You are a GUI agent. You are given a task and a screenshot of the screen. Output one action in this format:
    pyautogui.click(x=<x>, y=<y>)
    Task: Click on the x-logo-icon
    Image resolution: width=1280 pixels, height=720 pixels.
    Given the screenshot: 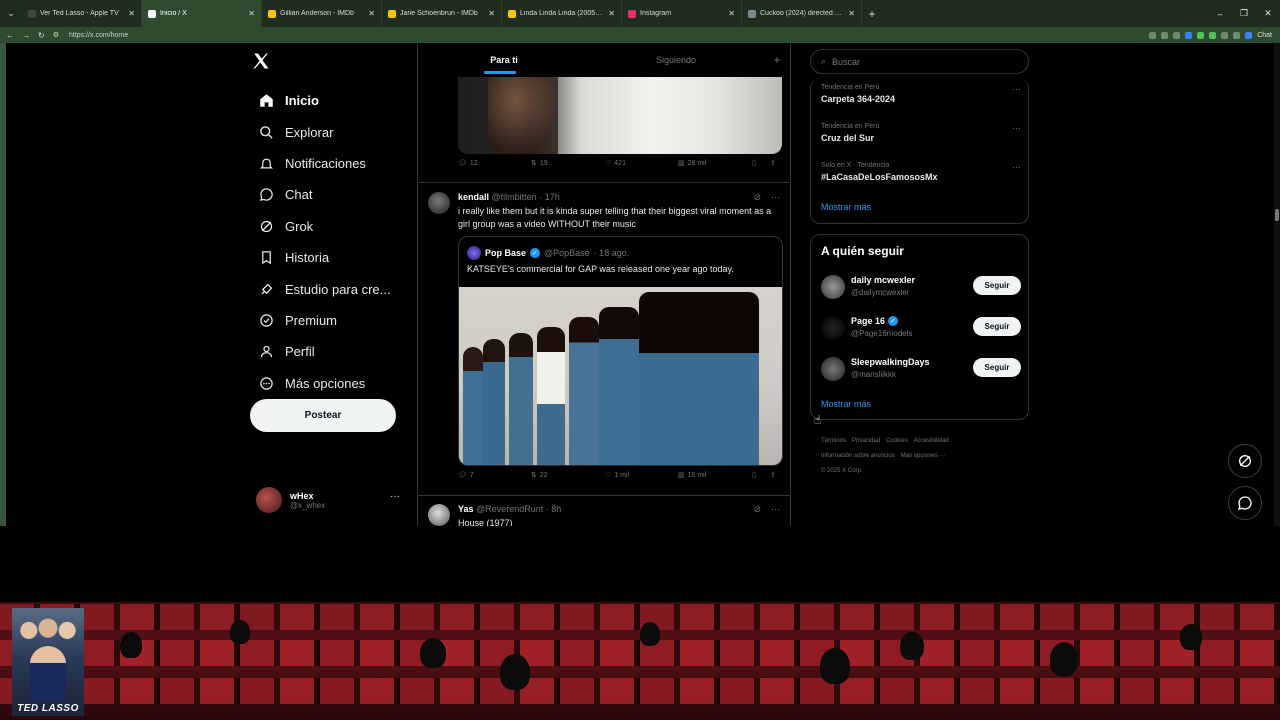 What is the action you would take?
    pyautogui.click(x=266, y=62)
    